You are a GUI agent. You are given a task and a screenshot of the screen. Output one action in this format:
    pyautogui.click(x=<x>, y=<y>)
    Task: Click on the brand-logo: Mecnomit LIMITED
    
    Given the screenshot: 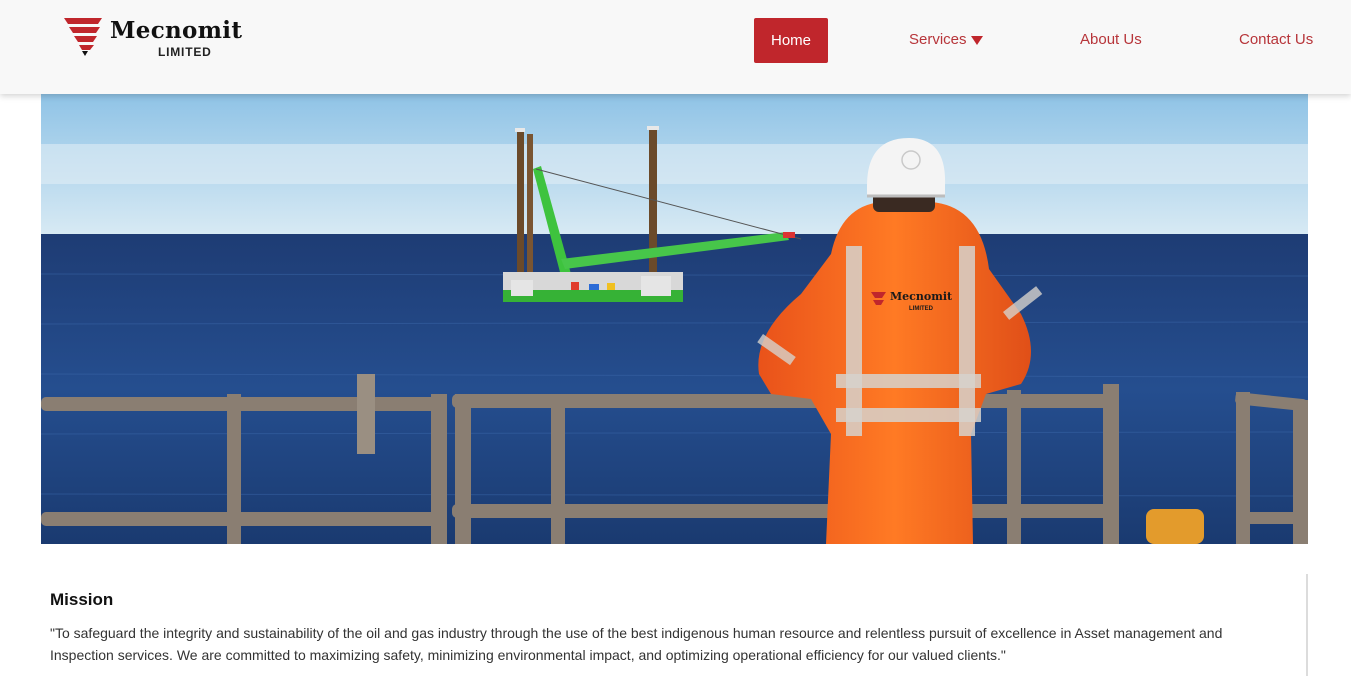 What is the action you would take?
    pyautogui.click(x=164, y=38)
    